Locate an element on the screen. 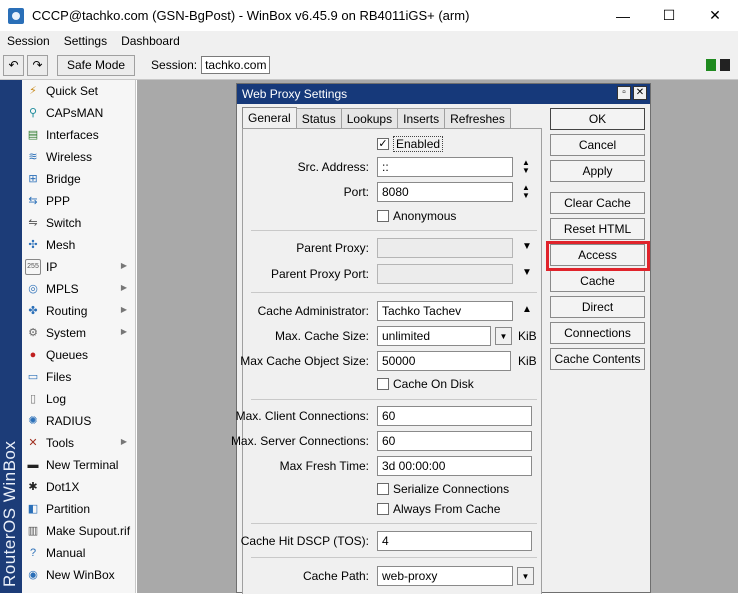 The width and height of the screenshot is (738, 594). apply-button: Apply is located at coordinates (597, 171).